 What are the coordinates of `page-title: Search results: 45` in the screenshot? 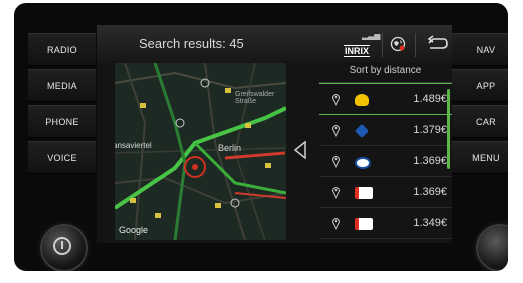 It's located at (191, 43).